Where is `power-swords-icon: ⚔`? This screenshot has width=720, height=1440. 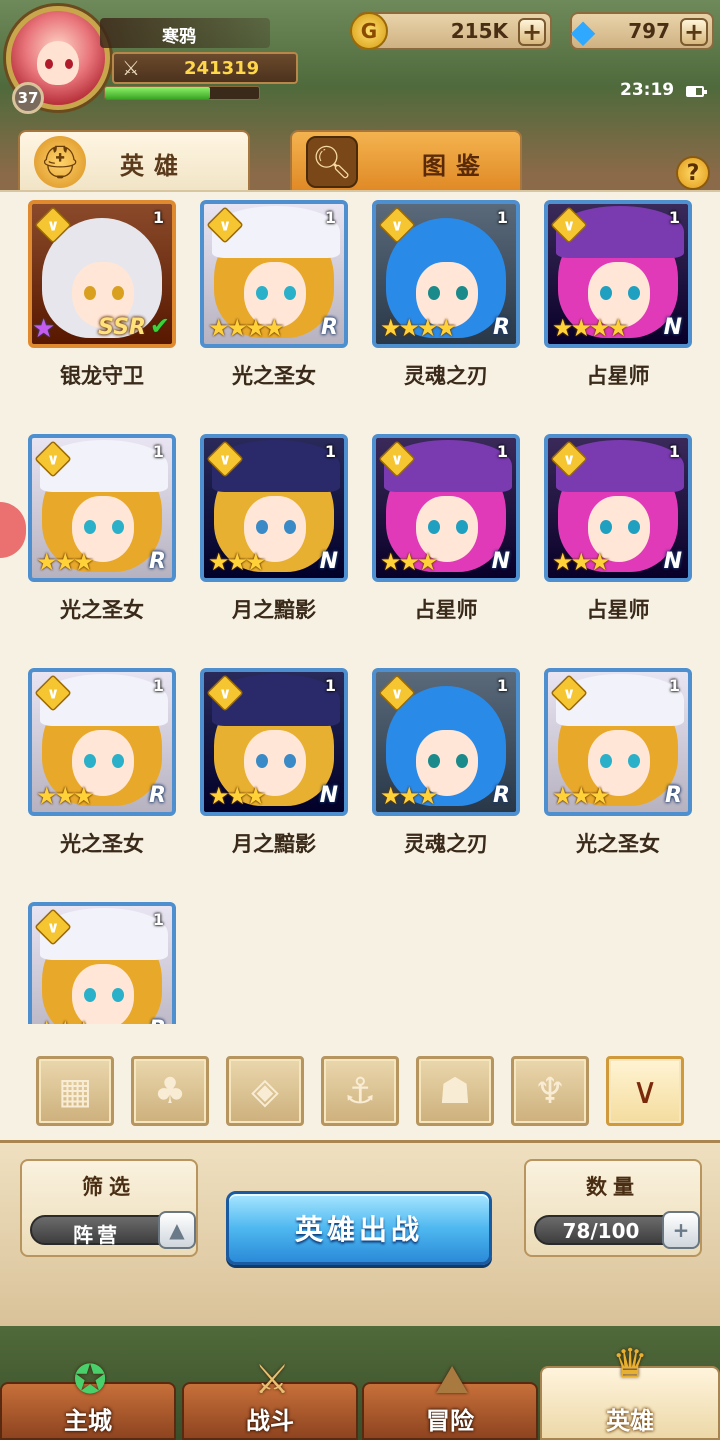 power-swords-icon: ⚔ is located at coordinates (131, 68).